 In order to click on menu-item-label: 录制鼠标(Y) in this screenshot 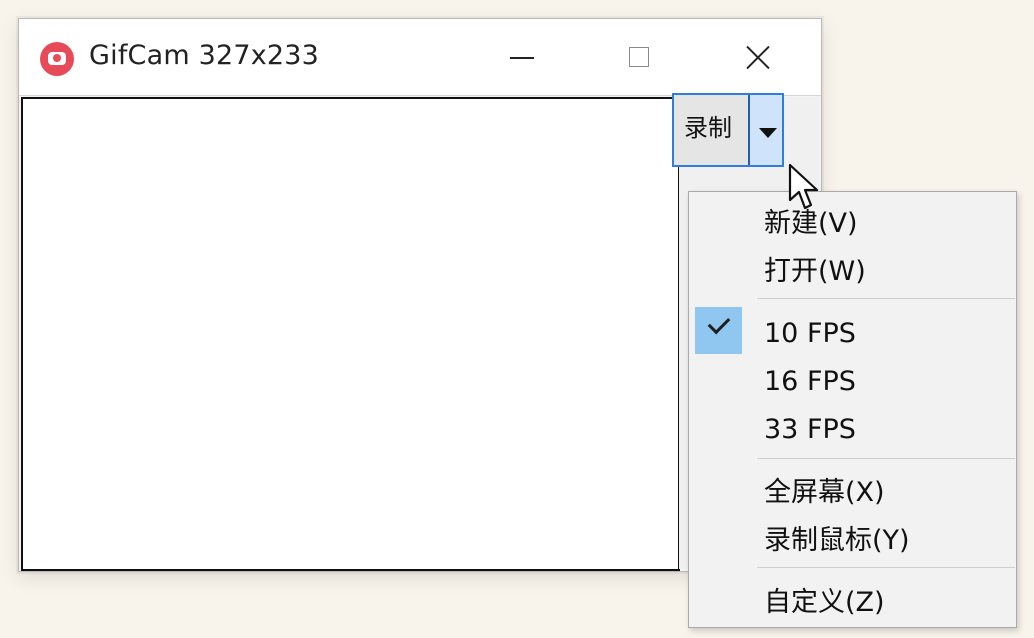, I will do `click(837, 540)`.